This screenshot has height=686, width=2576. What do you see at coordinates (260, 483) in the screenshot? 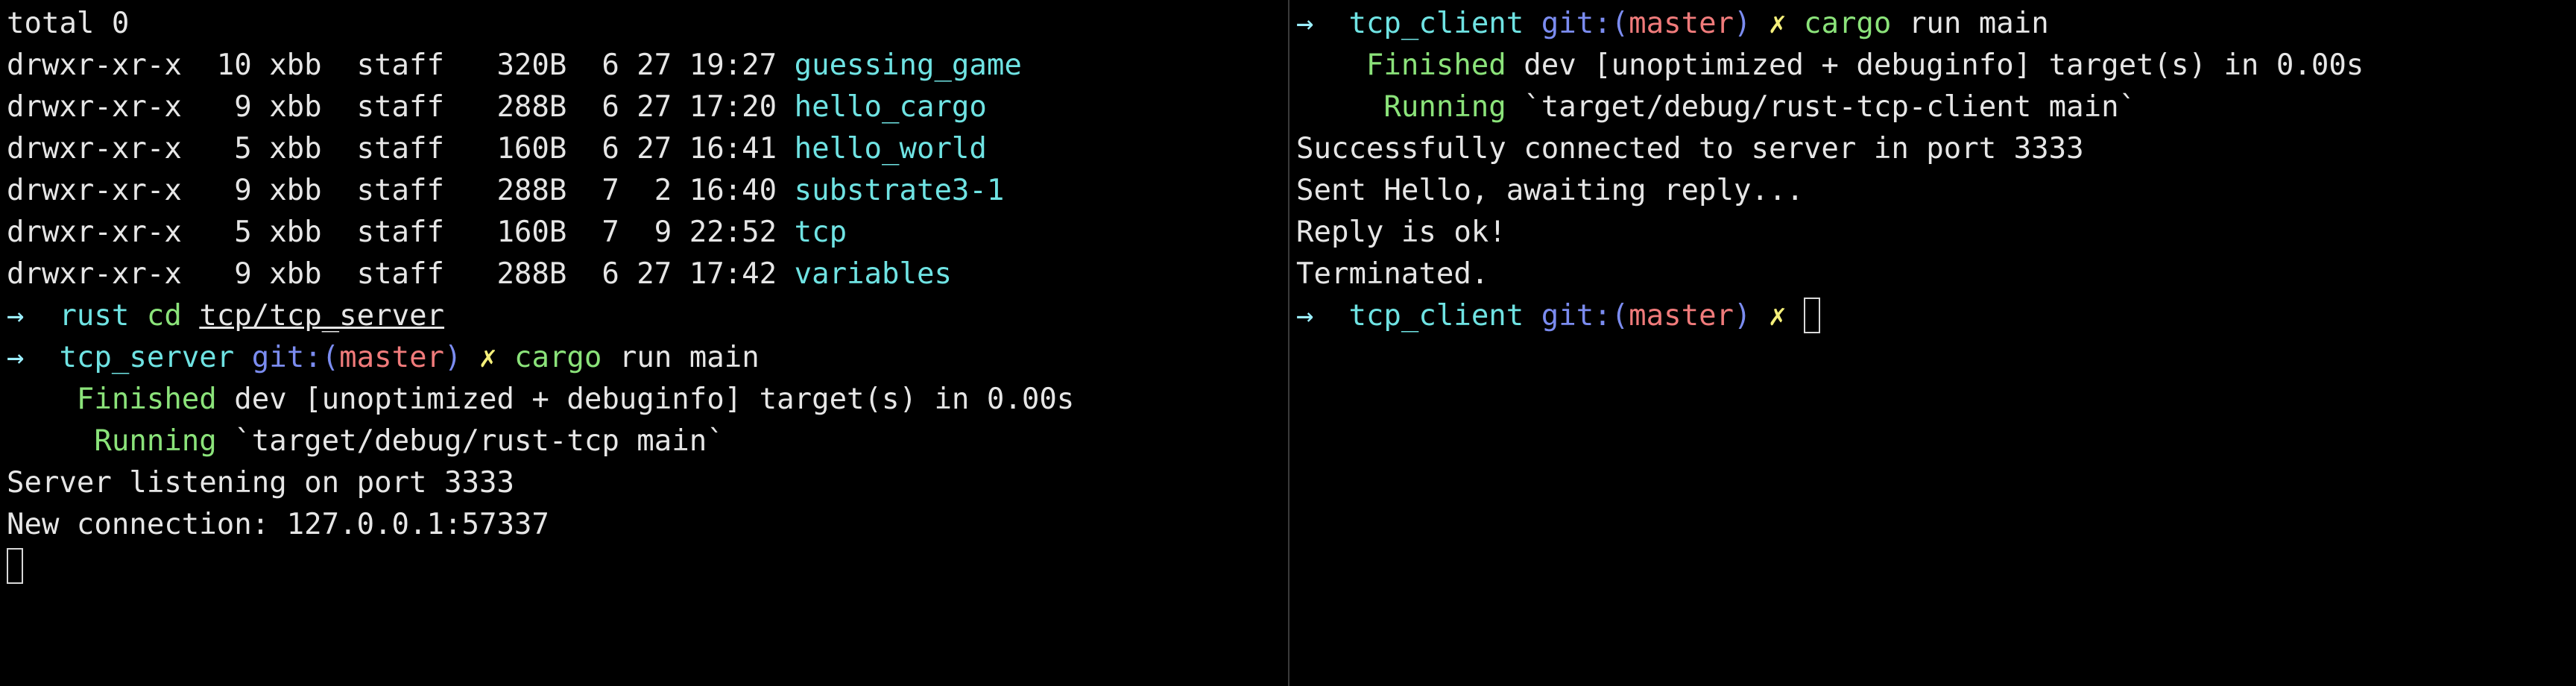
I see `output-text: Server listening on port 3333` at bounding box center [260, 483].